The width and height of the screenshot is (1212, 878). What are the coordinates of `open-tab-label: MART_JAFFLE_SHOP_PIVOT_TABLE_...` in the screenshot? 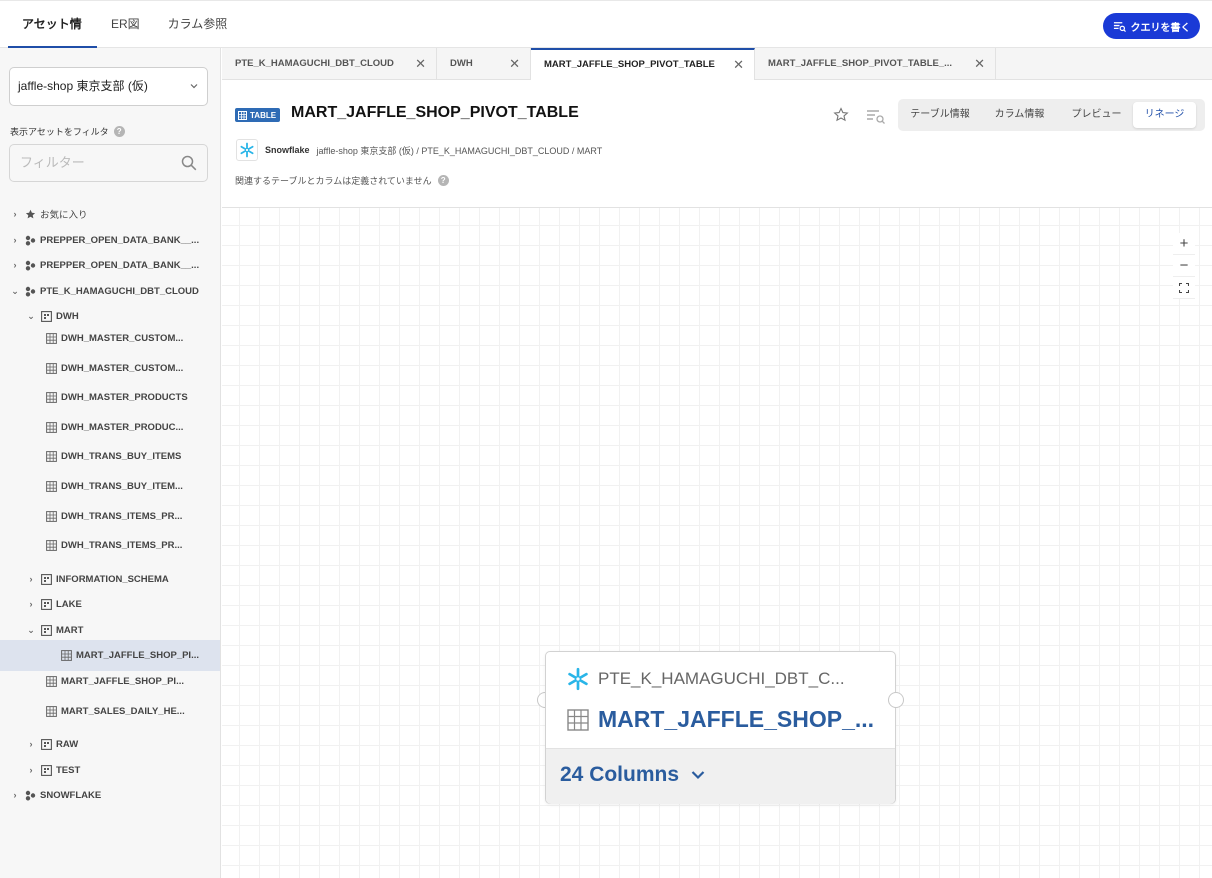 It's located at (860, 63).